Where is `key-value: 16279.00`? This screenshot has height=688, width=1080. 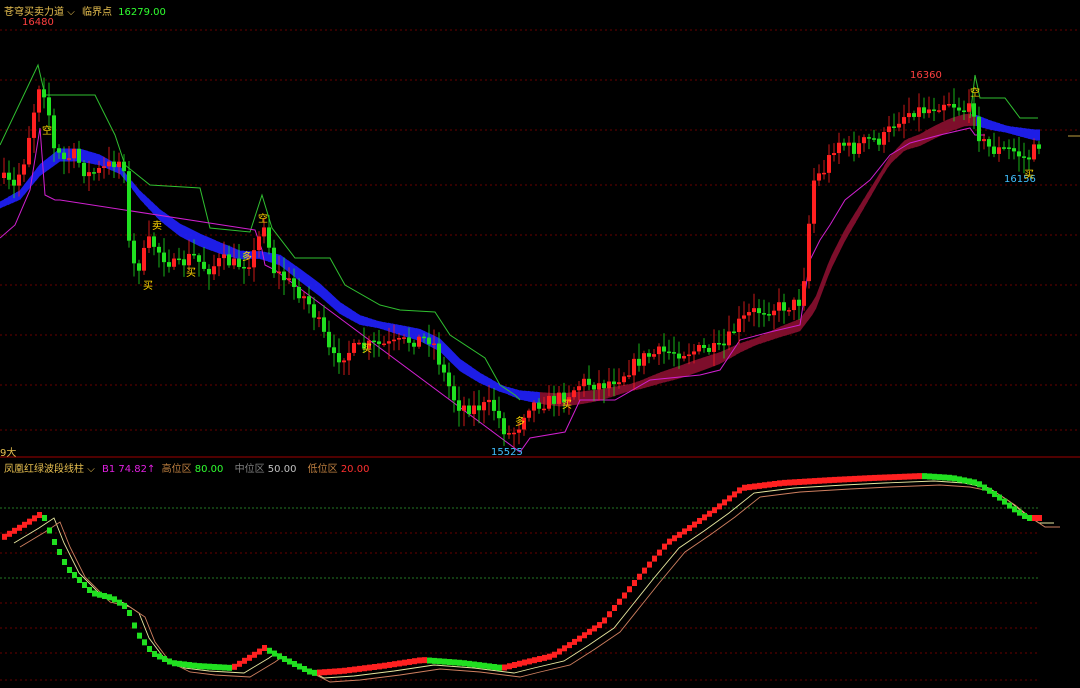 key-value: 16279.00 is located at coordinates (142, 12).